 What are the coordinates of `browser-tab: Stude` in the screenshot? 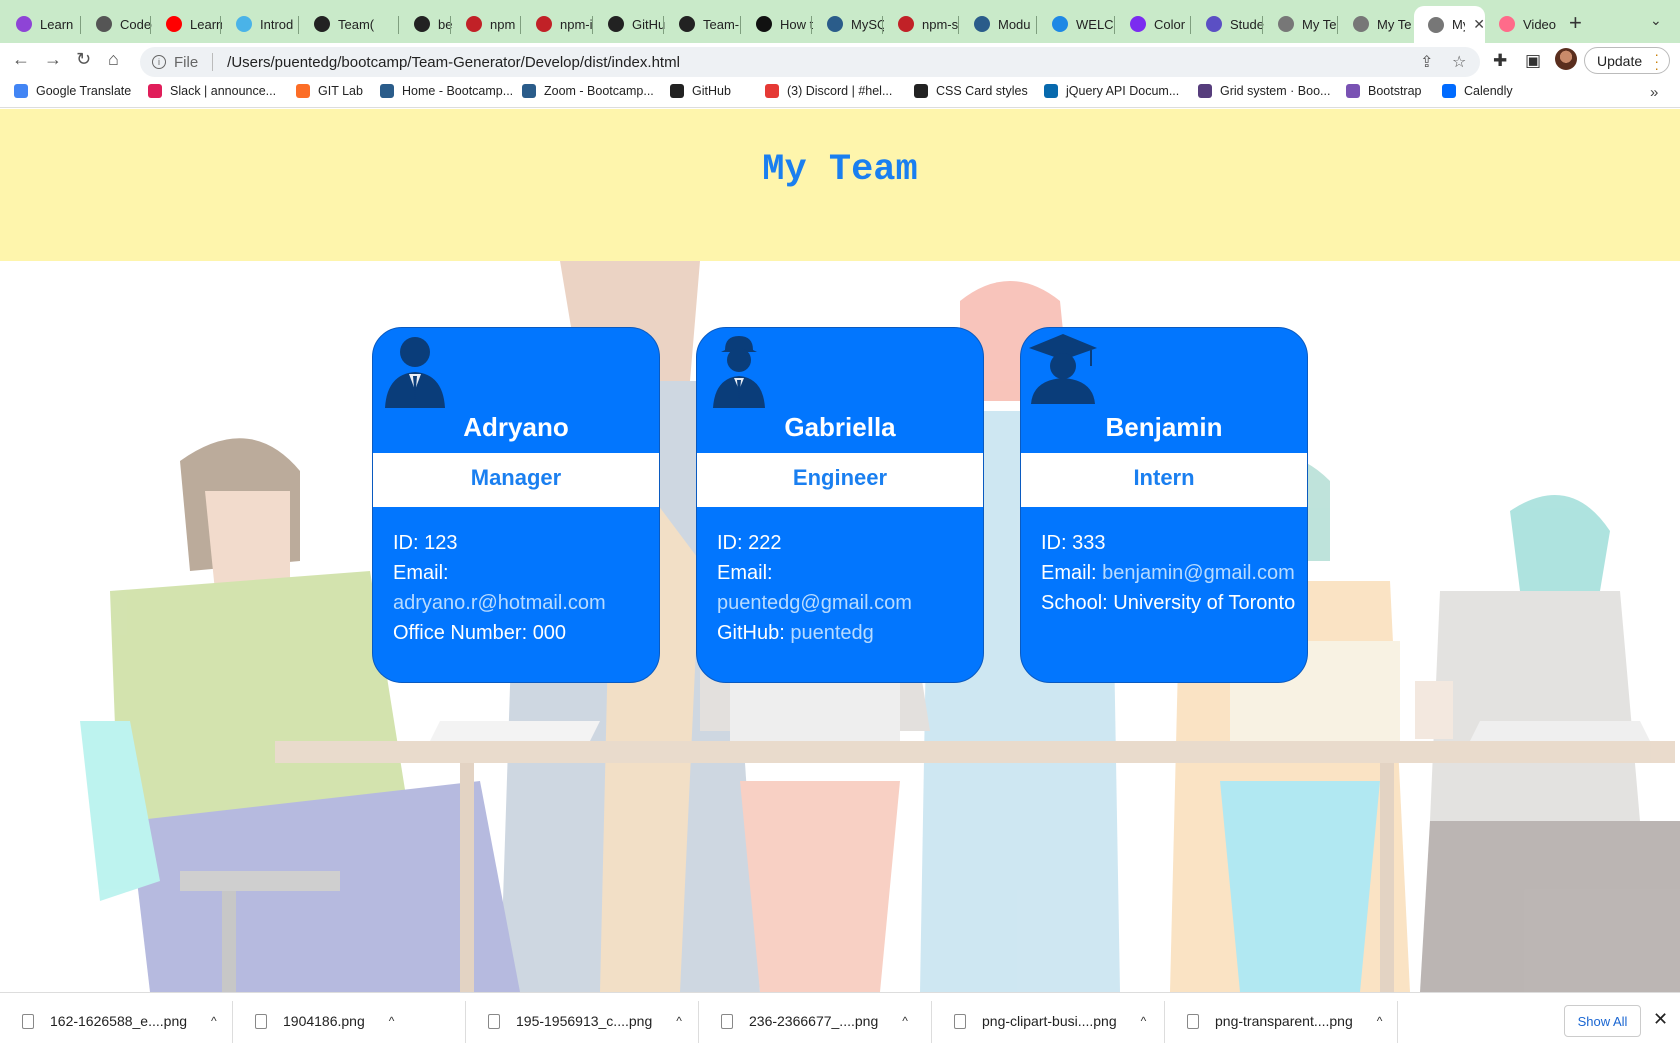 It's located at (1228, 24).